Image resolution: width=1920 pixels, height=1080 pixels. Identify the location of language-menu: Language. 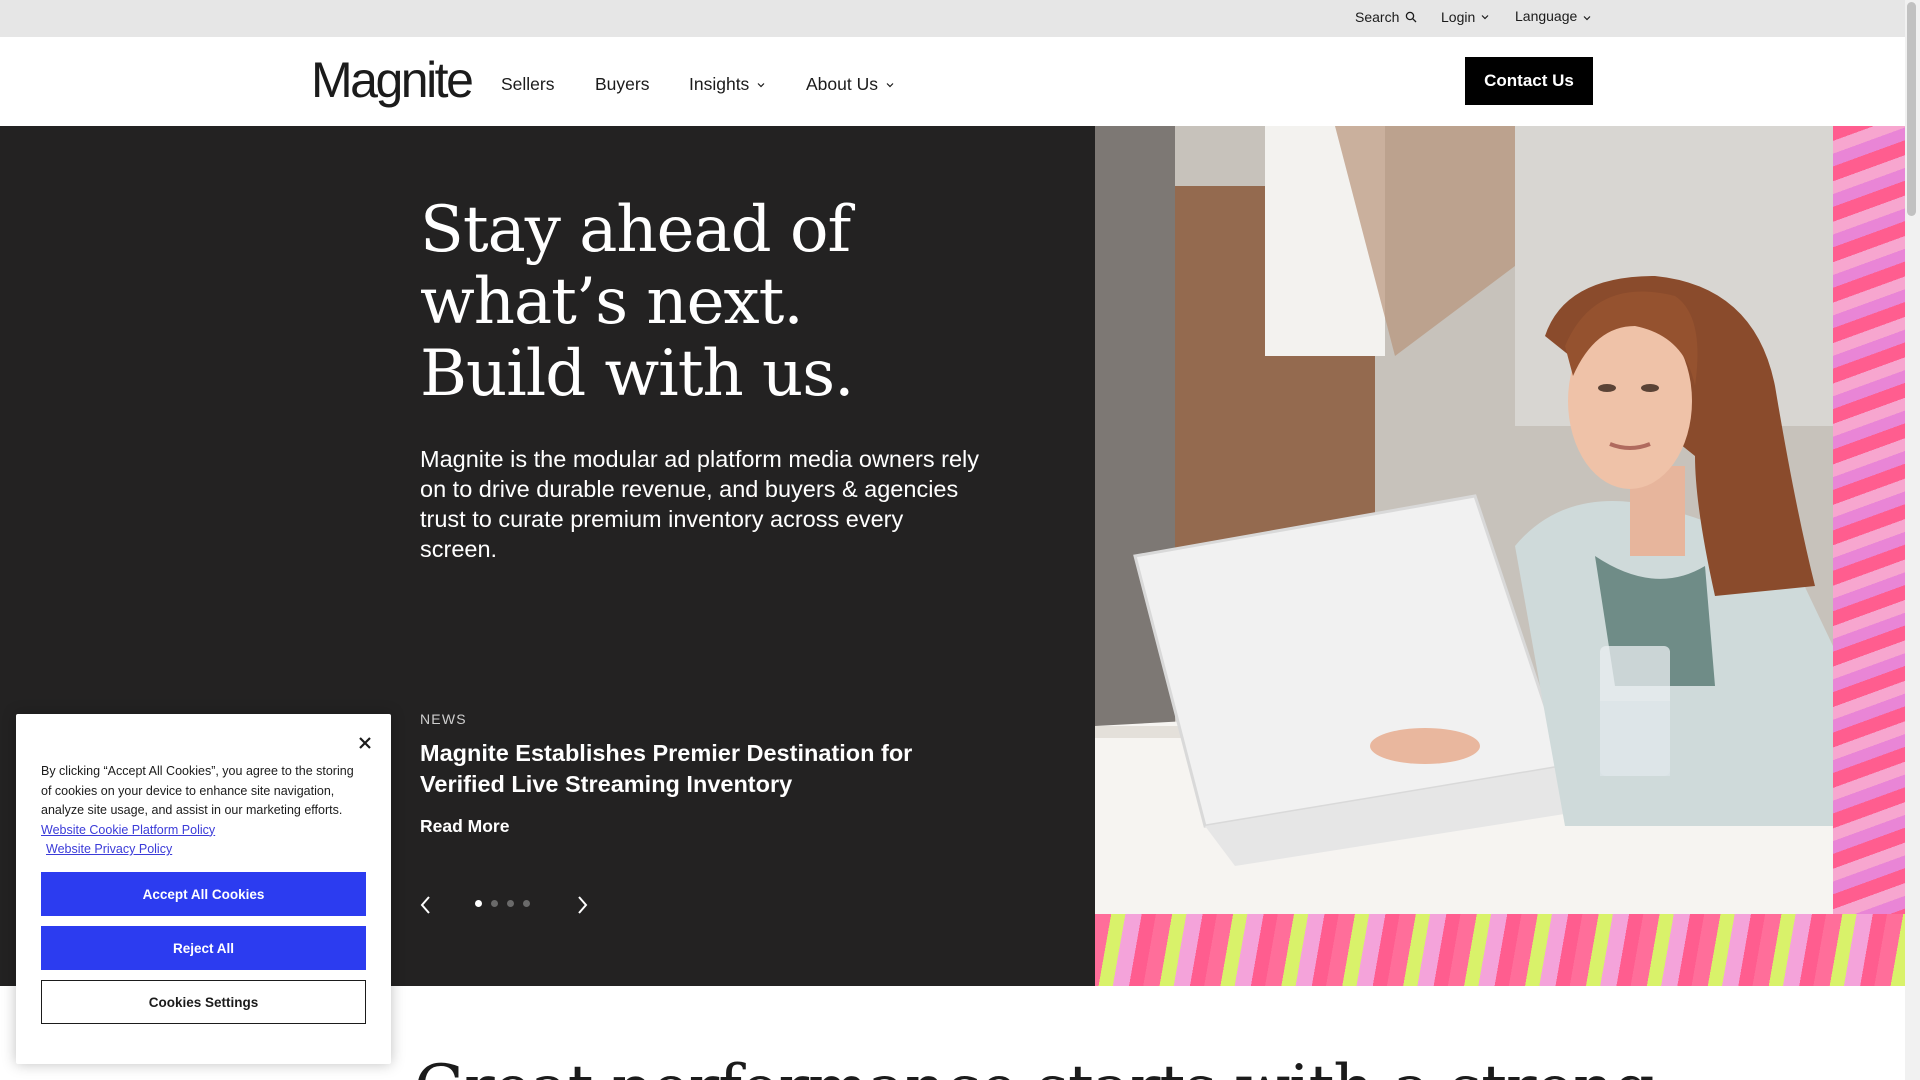
(1553, 16).